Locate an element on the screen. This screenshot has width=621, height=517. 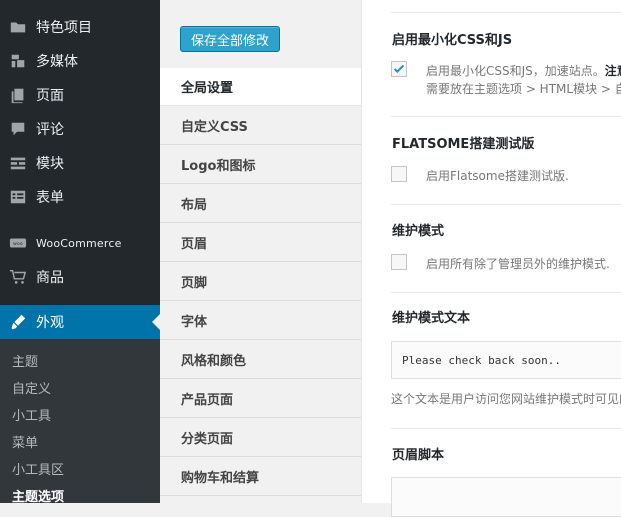
sidebar-item-label: WooCommerce is located at coordinates (79, 243).